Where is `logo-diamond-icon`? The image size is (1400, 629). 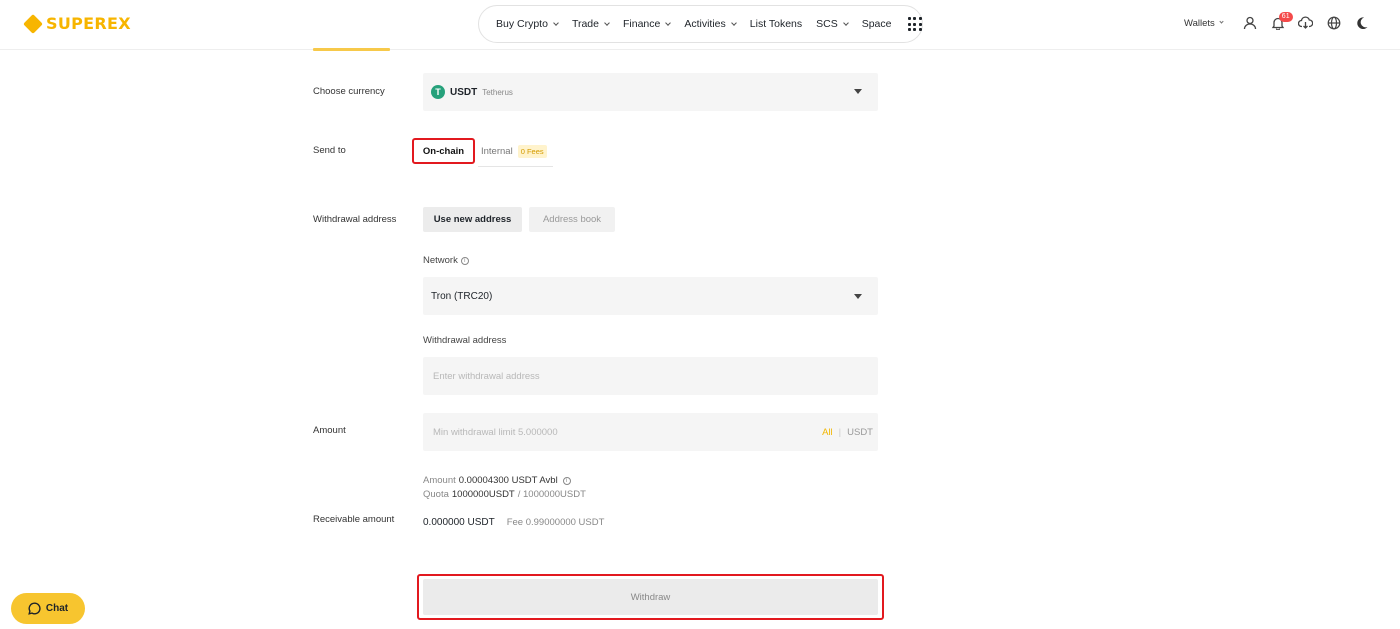 logo-diamond-icon is located at coordinates (33, 23).